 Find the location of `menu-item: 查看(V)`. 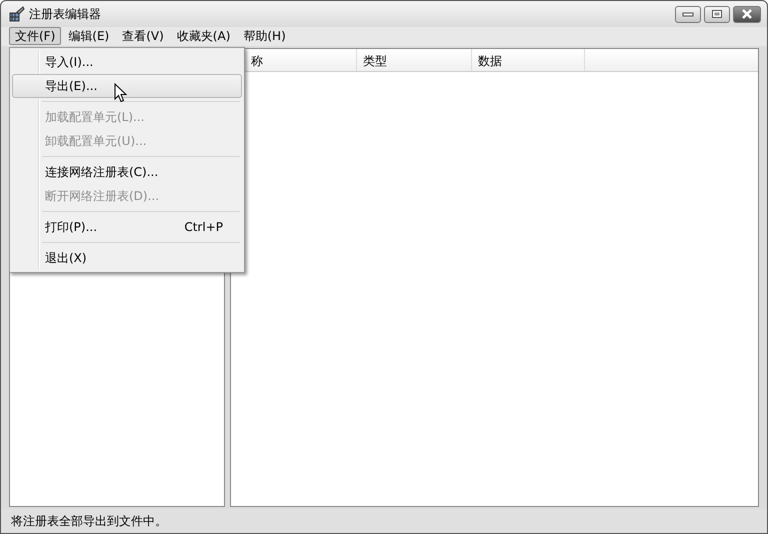

menu-item: 查看(V) is located at coordinates (143, 36).